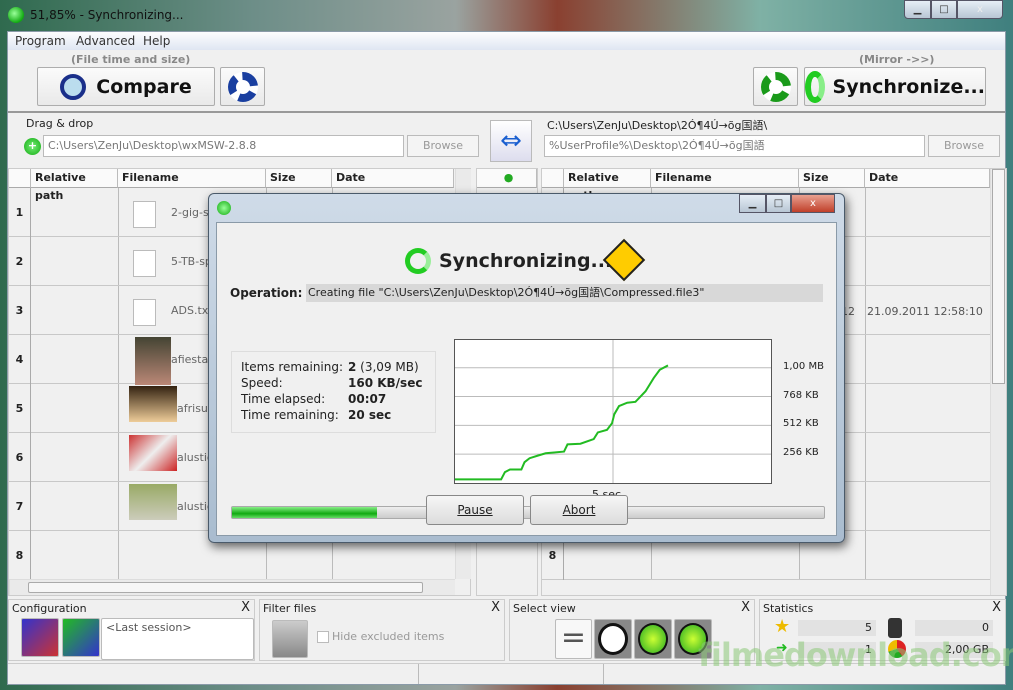 This screenshot has height=690, width=1013. What do you see at coordinates (837, 628) in the screenshot?
I see `files-to-create: 5` at bounding box center [837, 628].